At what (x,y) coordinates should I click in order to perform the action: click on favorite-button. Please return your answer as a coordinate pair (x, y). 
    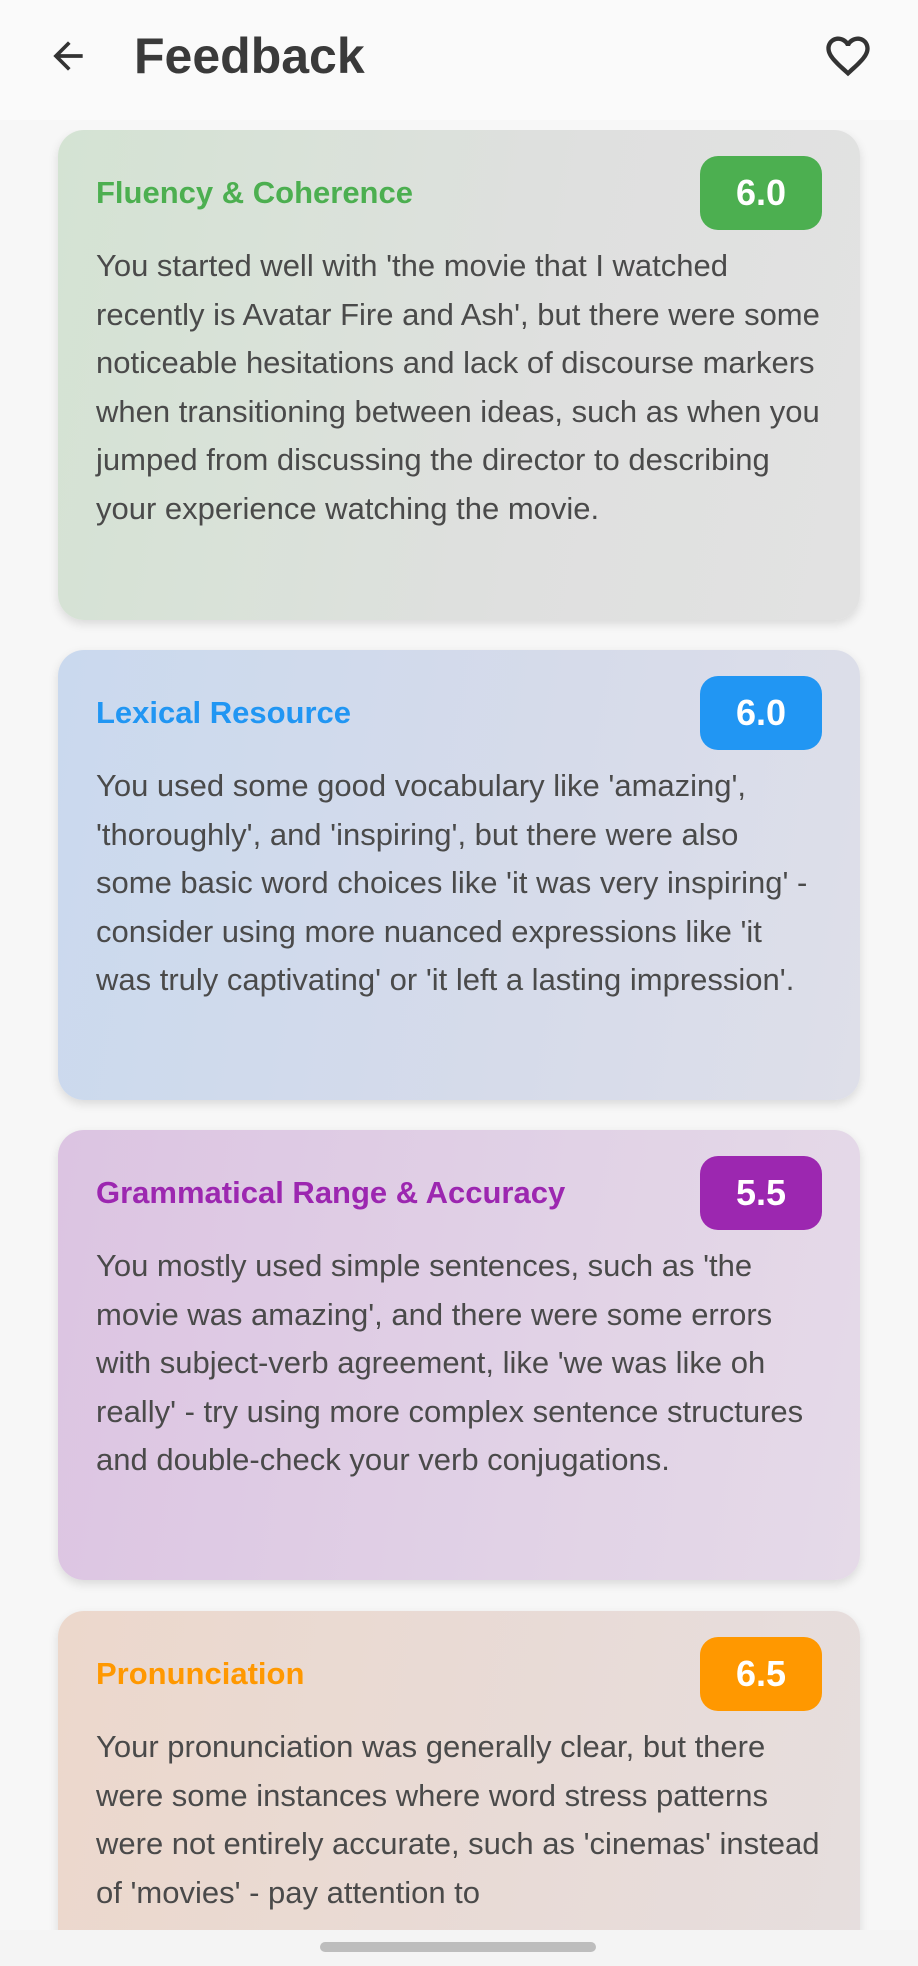
    Looking at the image, I should click on (848, 56).